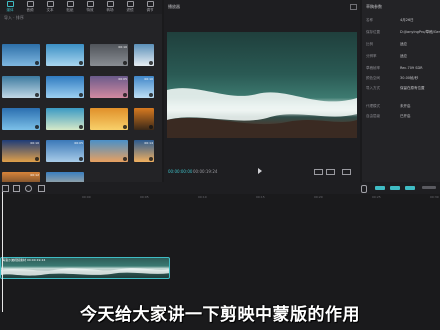 The image size is (440, 330). What do you see at coordinates (380, 188) in the screenshot?
I see `snap-toggle` at bounding box center [380, 188].